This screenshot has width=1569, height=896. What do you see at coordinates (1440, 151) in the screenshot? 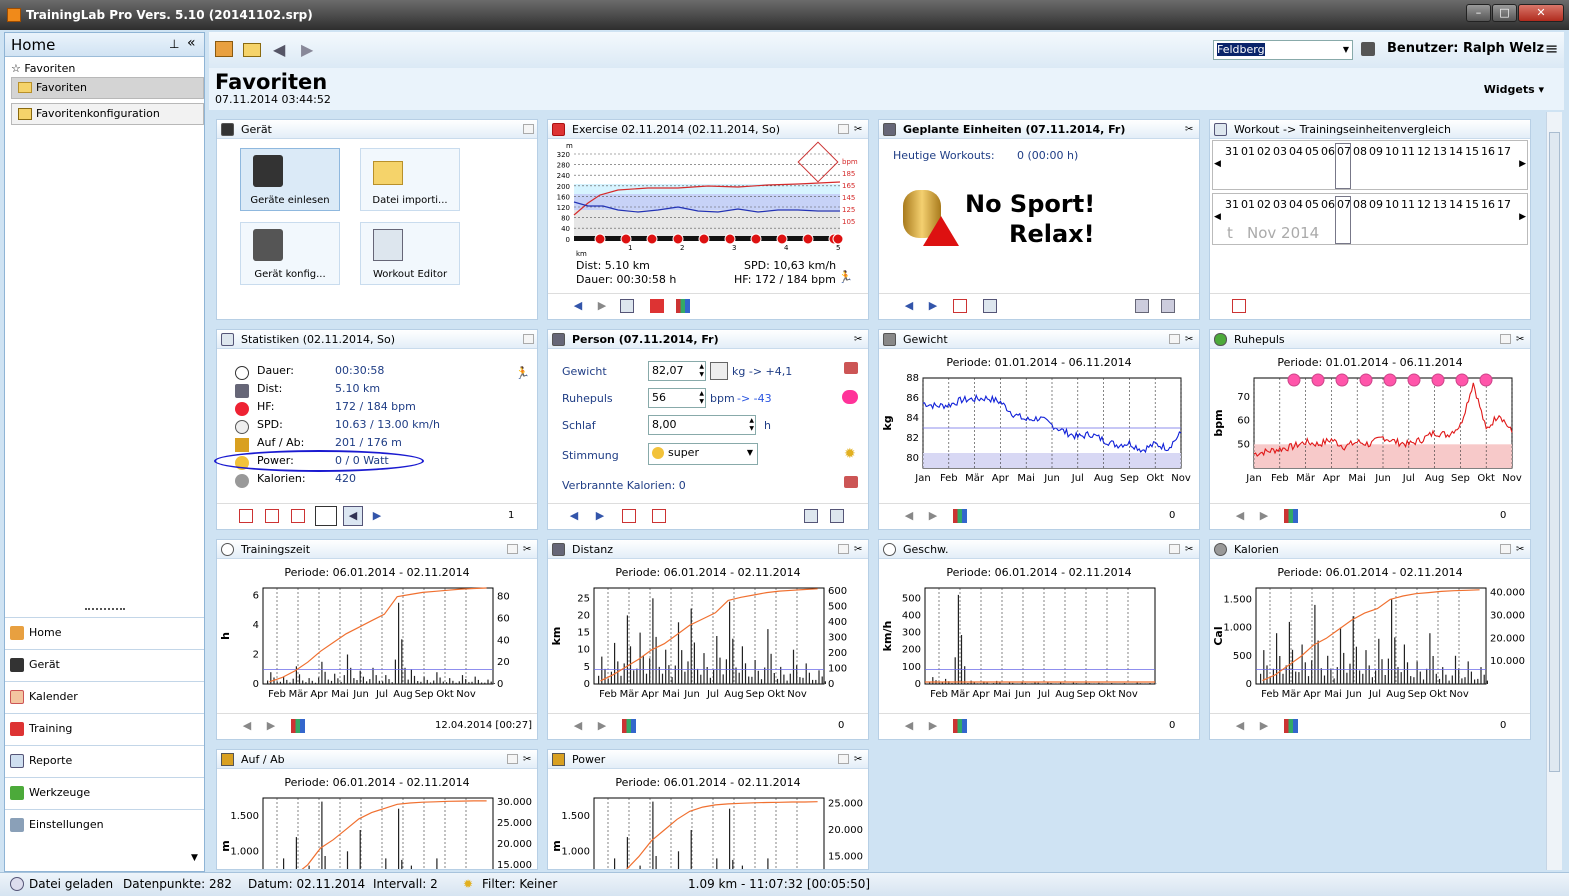
I see `day-label: 13` at bounding box center [1440, 151].